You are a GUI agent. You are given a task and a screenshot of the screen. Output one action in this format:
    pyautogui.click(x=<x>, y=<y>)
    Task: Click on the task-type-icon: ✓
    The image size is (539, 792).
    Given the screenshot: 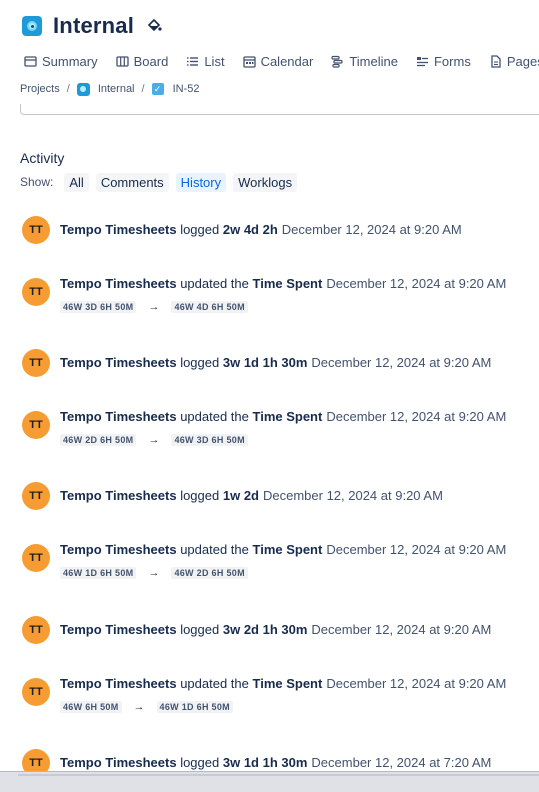 What is the action you would take?
    pyautogui.click(x=157, y=89)
    